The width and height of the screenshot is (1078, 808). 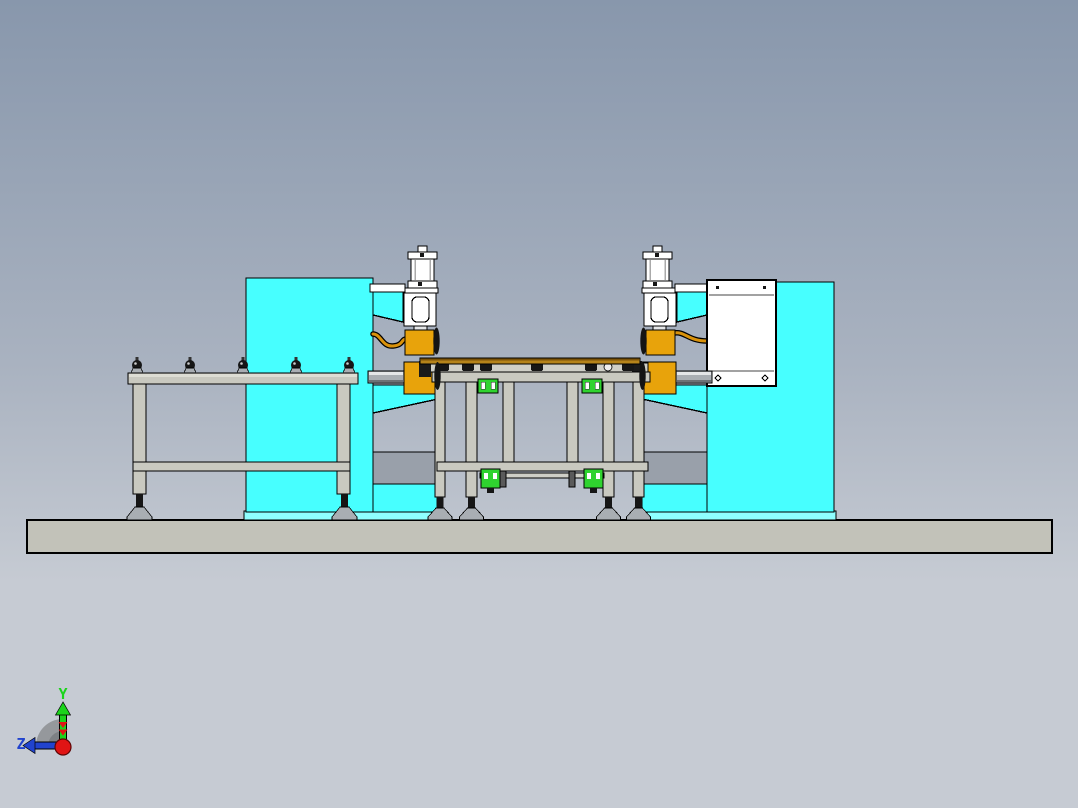 I want to click on control-panel-door, so click(x=741, y=333).